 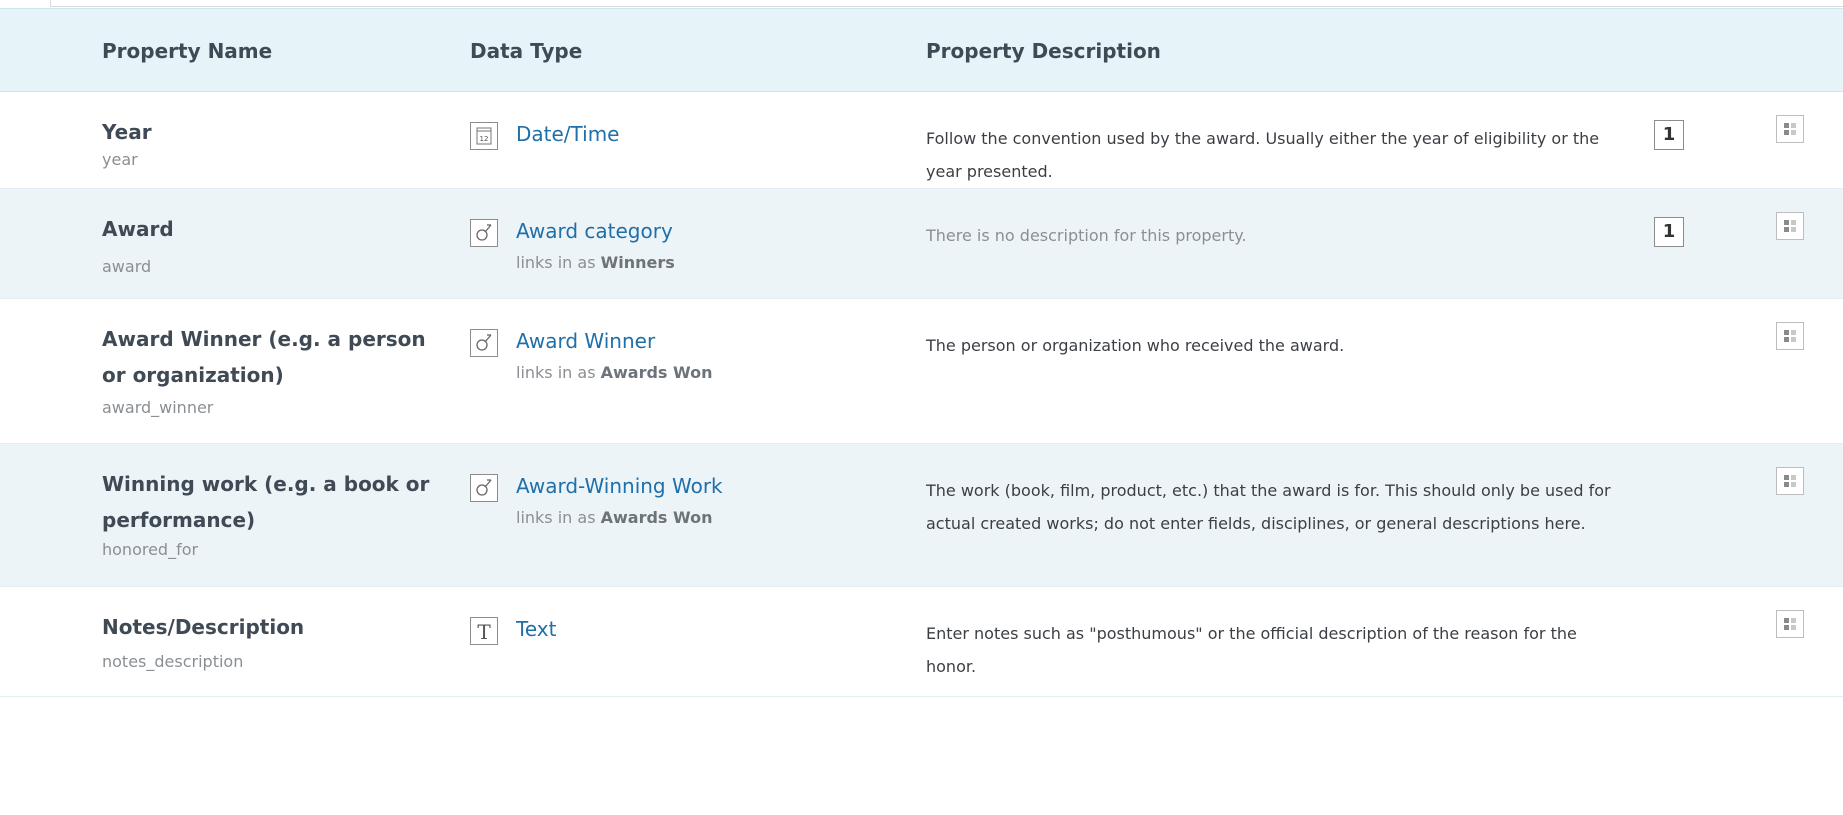 What do you see at coordinates (127, 266) in the screenshot?
I see `property-key: award` at bounding box center [127, 266].